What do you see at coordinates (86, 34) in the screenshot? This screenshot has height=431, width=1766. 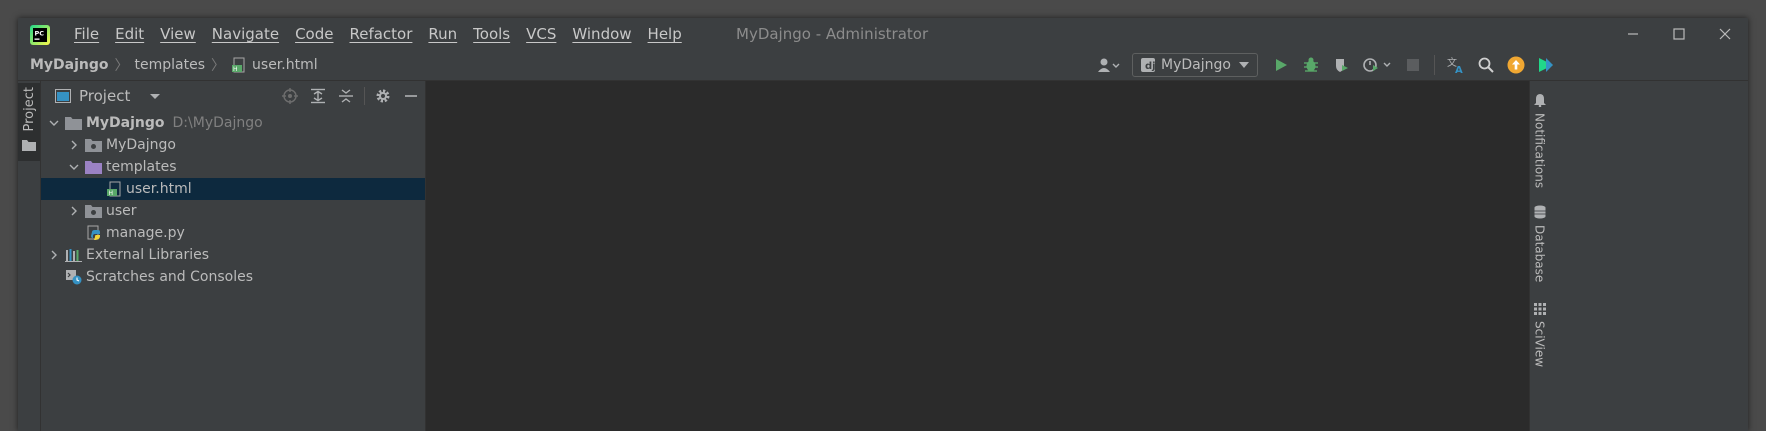 I see `menu-file: File` at bounding box center [86, 34].